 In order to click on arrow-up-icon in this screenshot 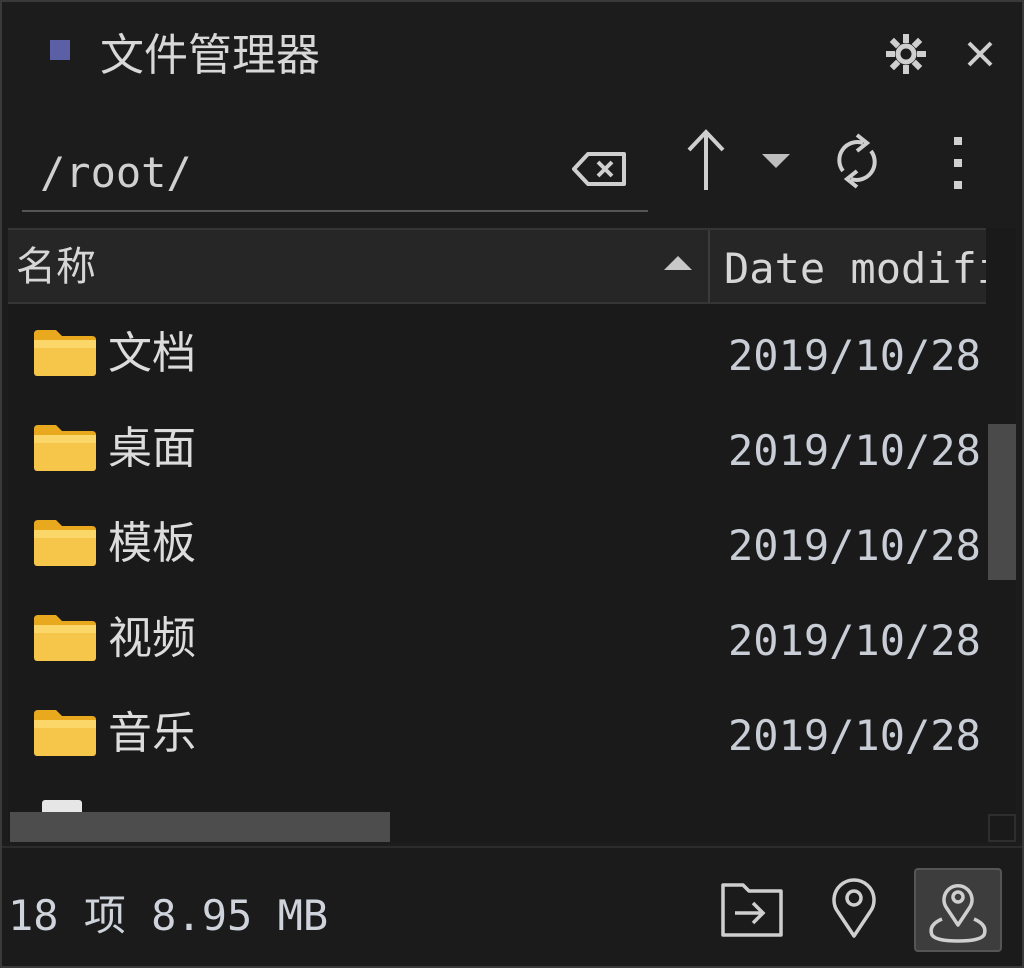, I will do `click(706, 159)`.